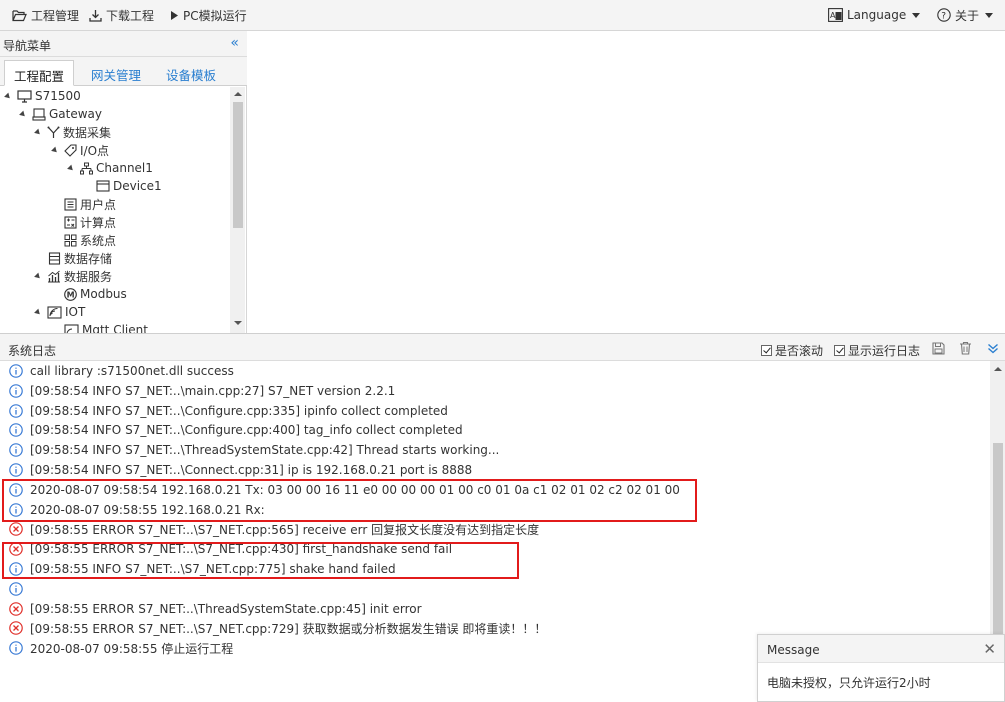 This screenshot has height=702, width=1005. Describe the element at coordinates (238, 323) in the screenshot. I see `scroll-down-icon` at that location.